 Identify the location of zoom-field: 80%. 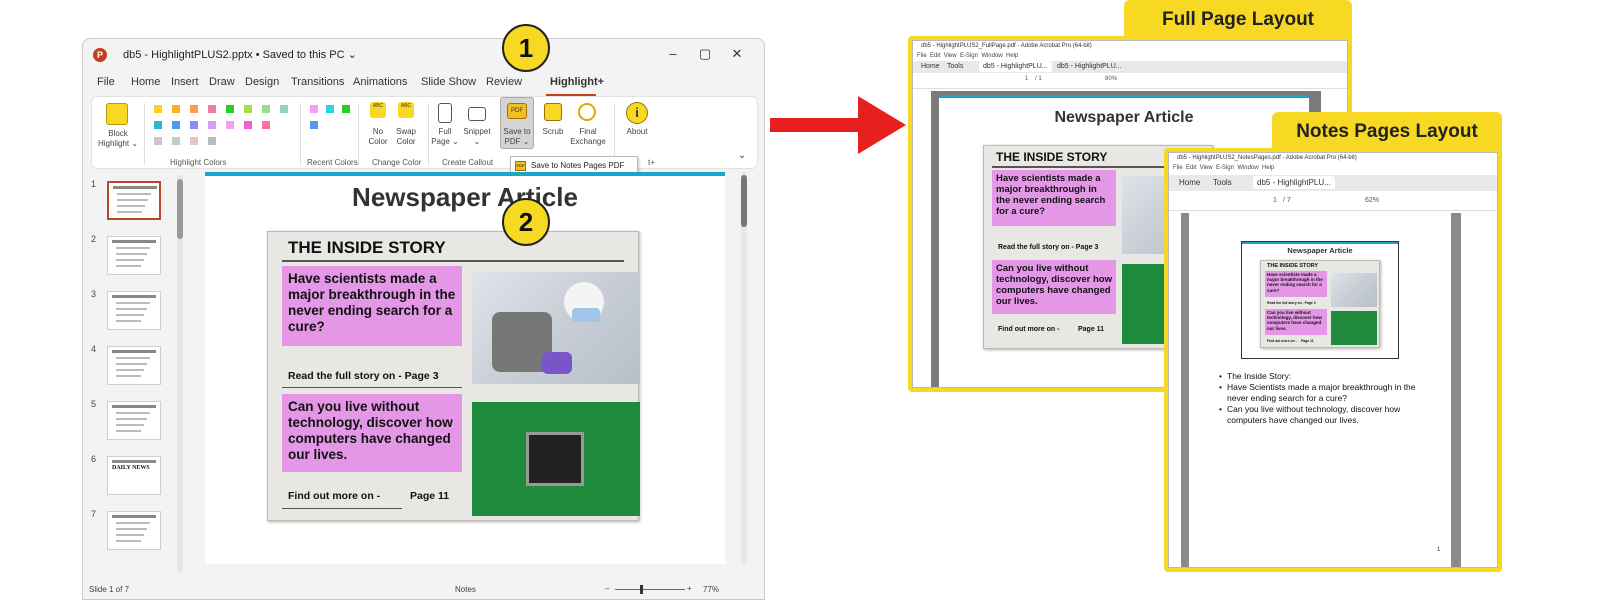
(1111, 79).